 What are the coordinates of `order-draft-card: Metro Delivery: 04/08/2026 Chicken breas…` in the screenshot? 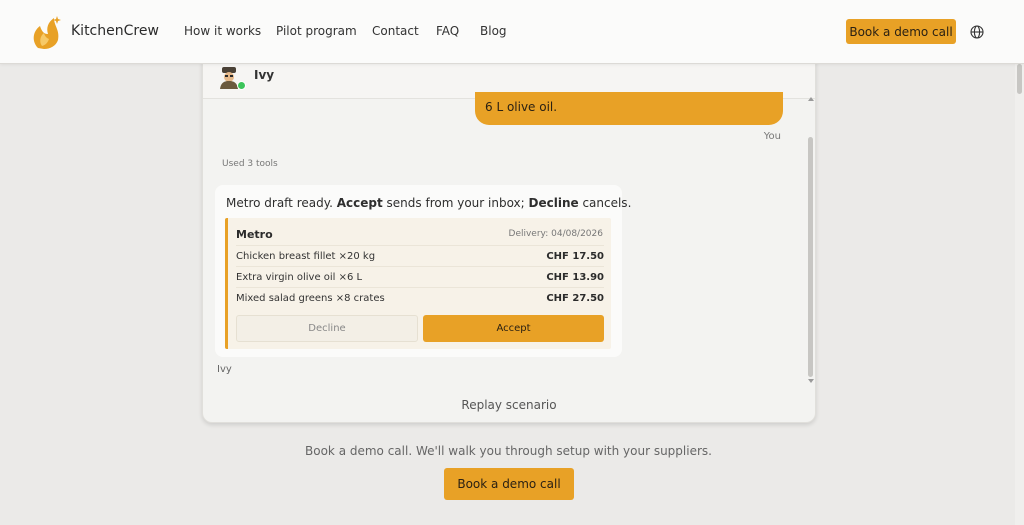 It's located at (418, 283).